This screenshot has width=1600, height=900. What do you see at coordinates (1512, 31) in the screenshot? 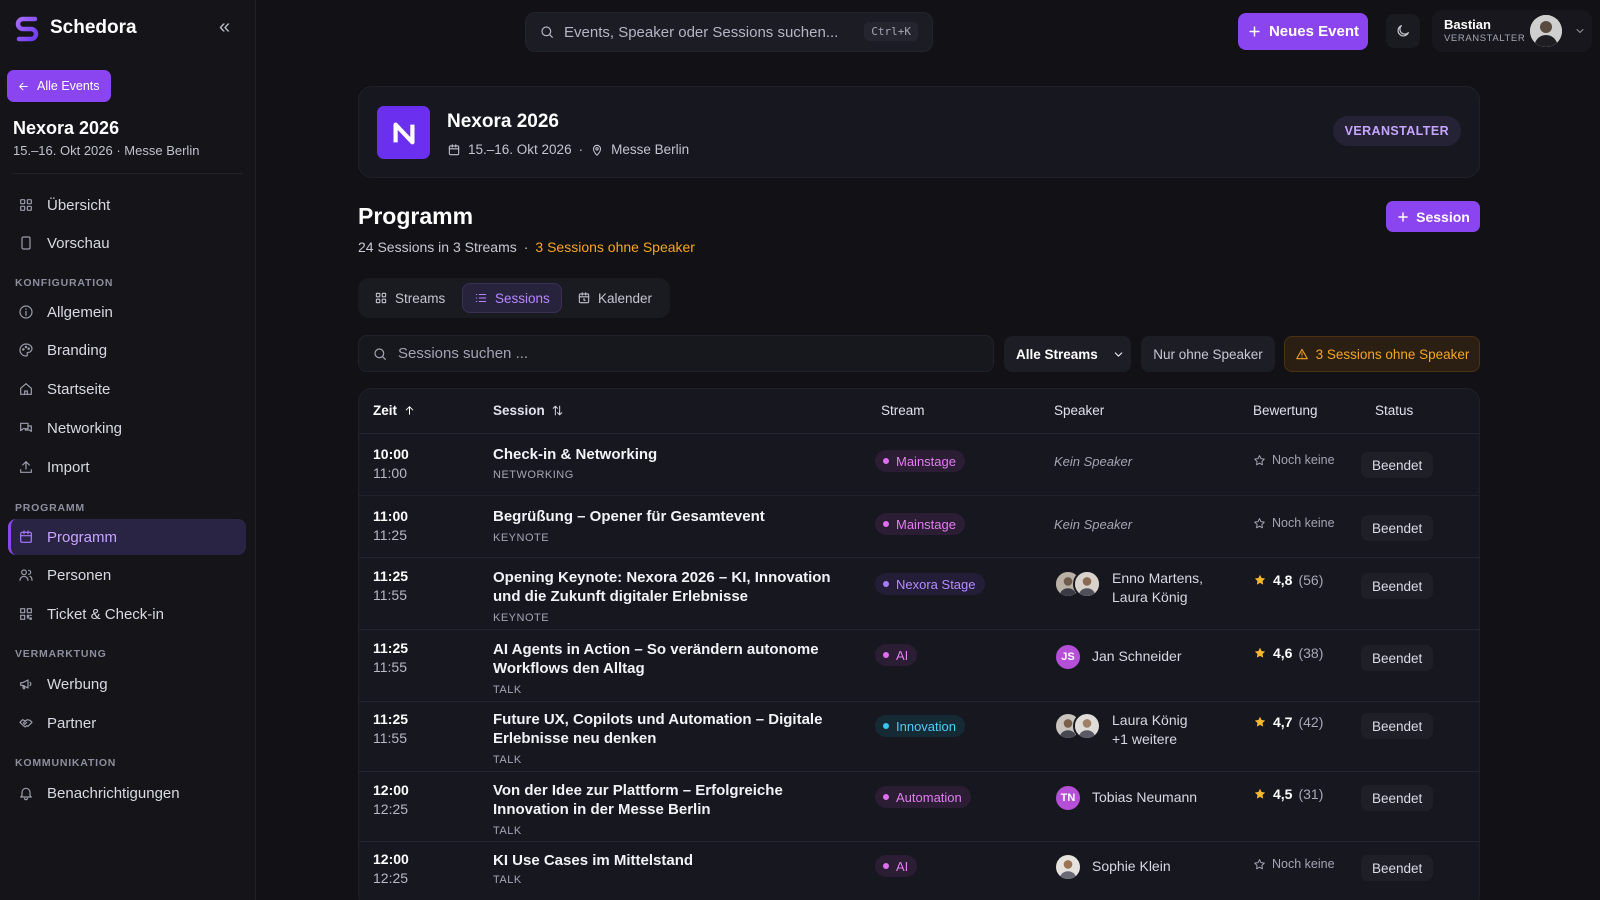
I see `user-menu: Bastian VERANSTALTER` at bounding box center [1512, 31].